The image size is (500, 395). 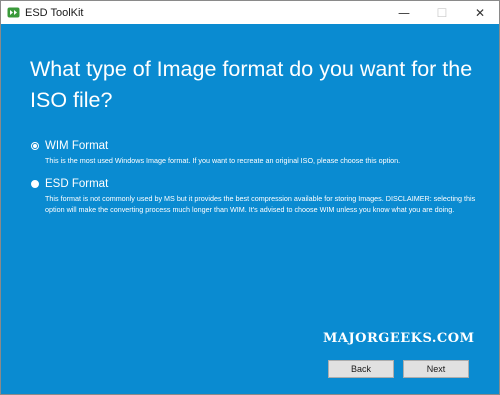 I want to click on maximize-button: ☐, so click(x=442, y=12).